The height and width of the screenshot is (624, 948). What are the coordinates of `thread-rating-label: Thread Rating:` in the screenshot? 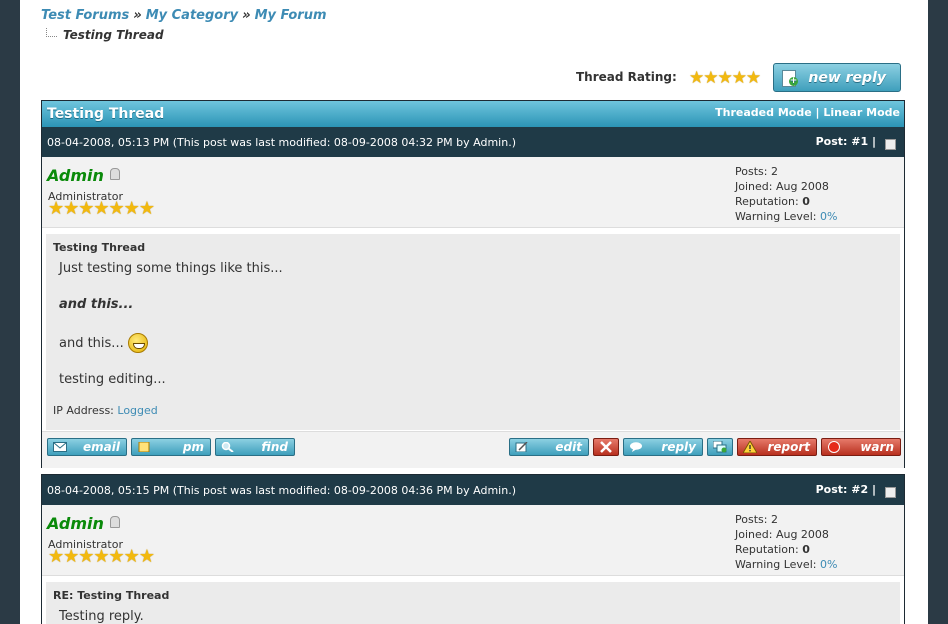 It's located at (626, 77).